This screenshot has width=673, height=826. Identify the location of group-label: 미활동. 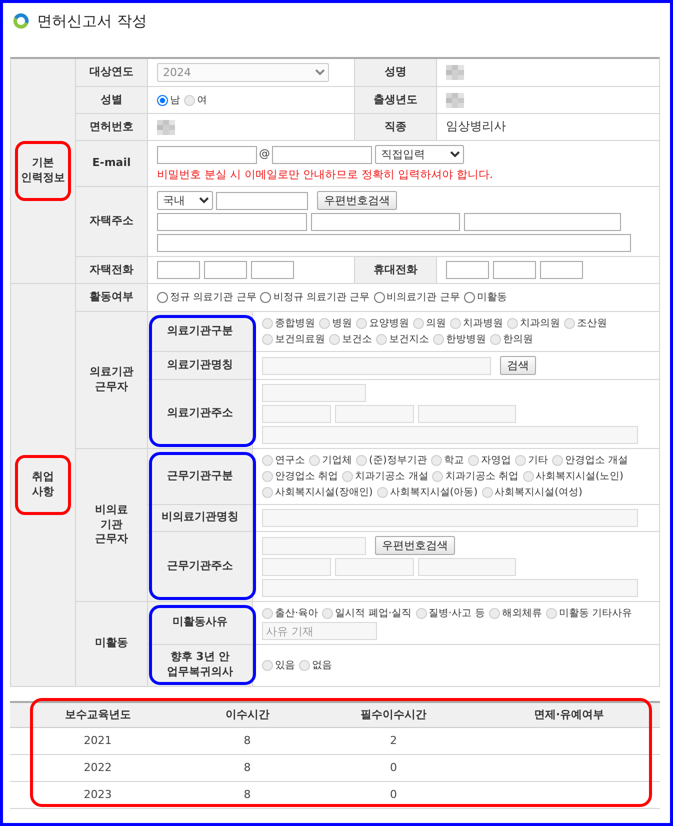
(112, 644).